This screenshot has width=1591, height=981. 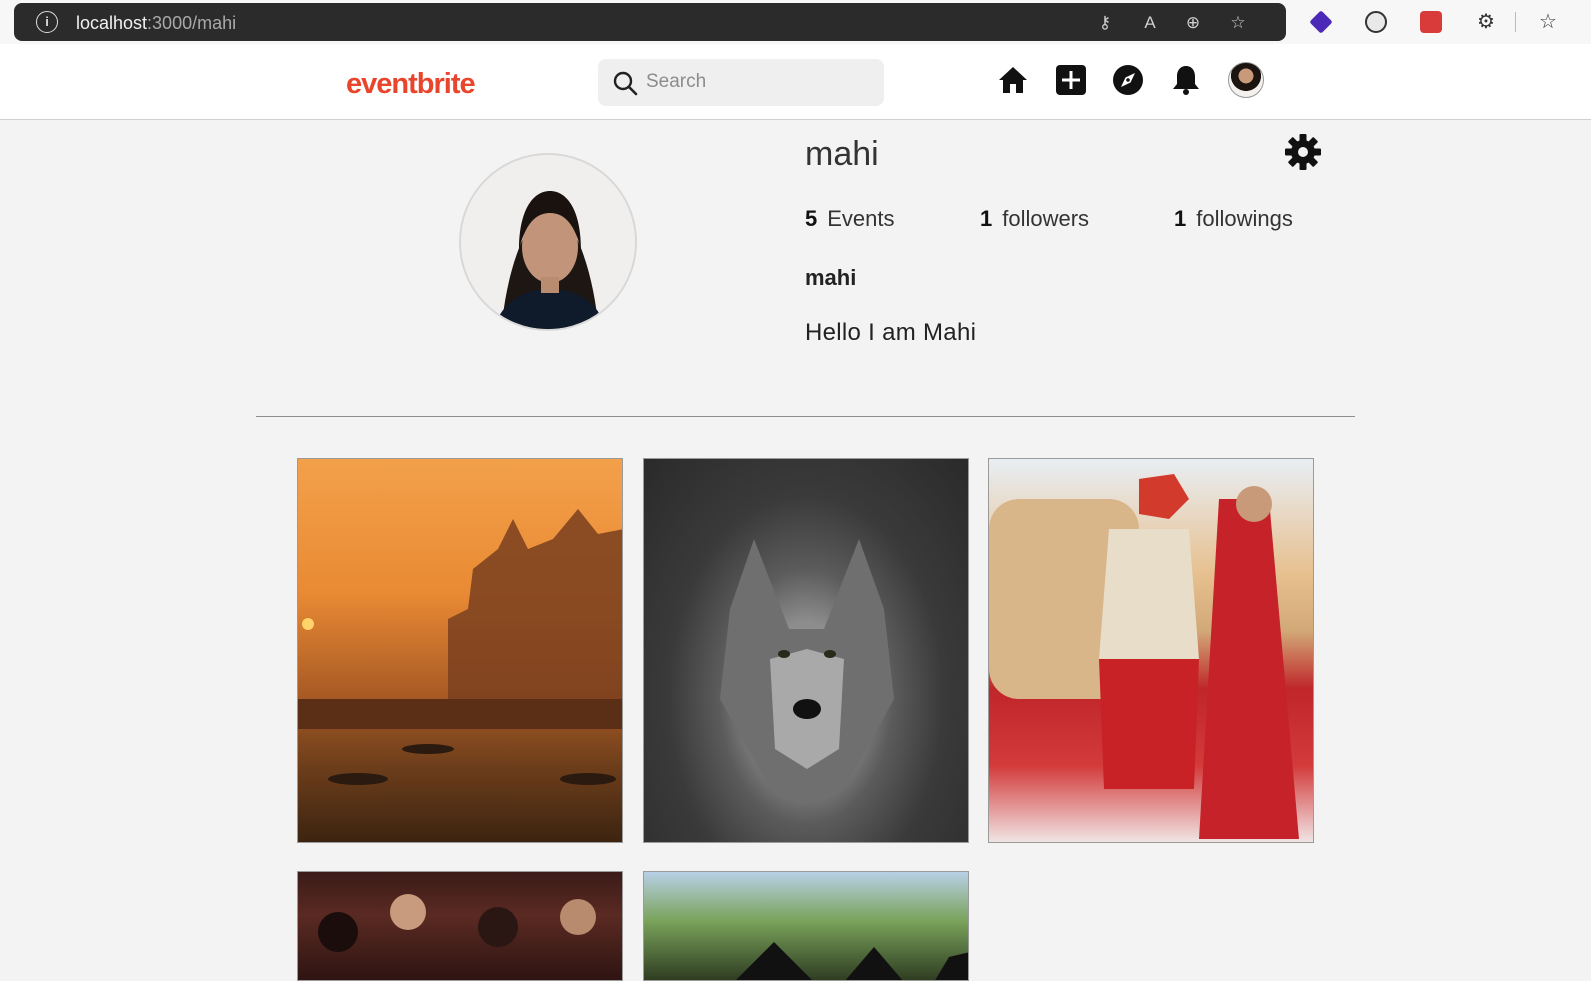 I want to click on stat-followers: 1 followers, so click(x=1034, y=219).